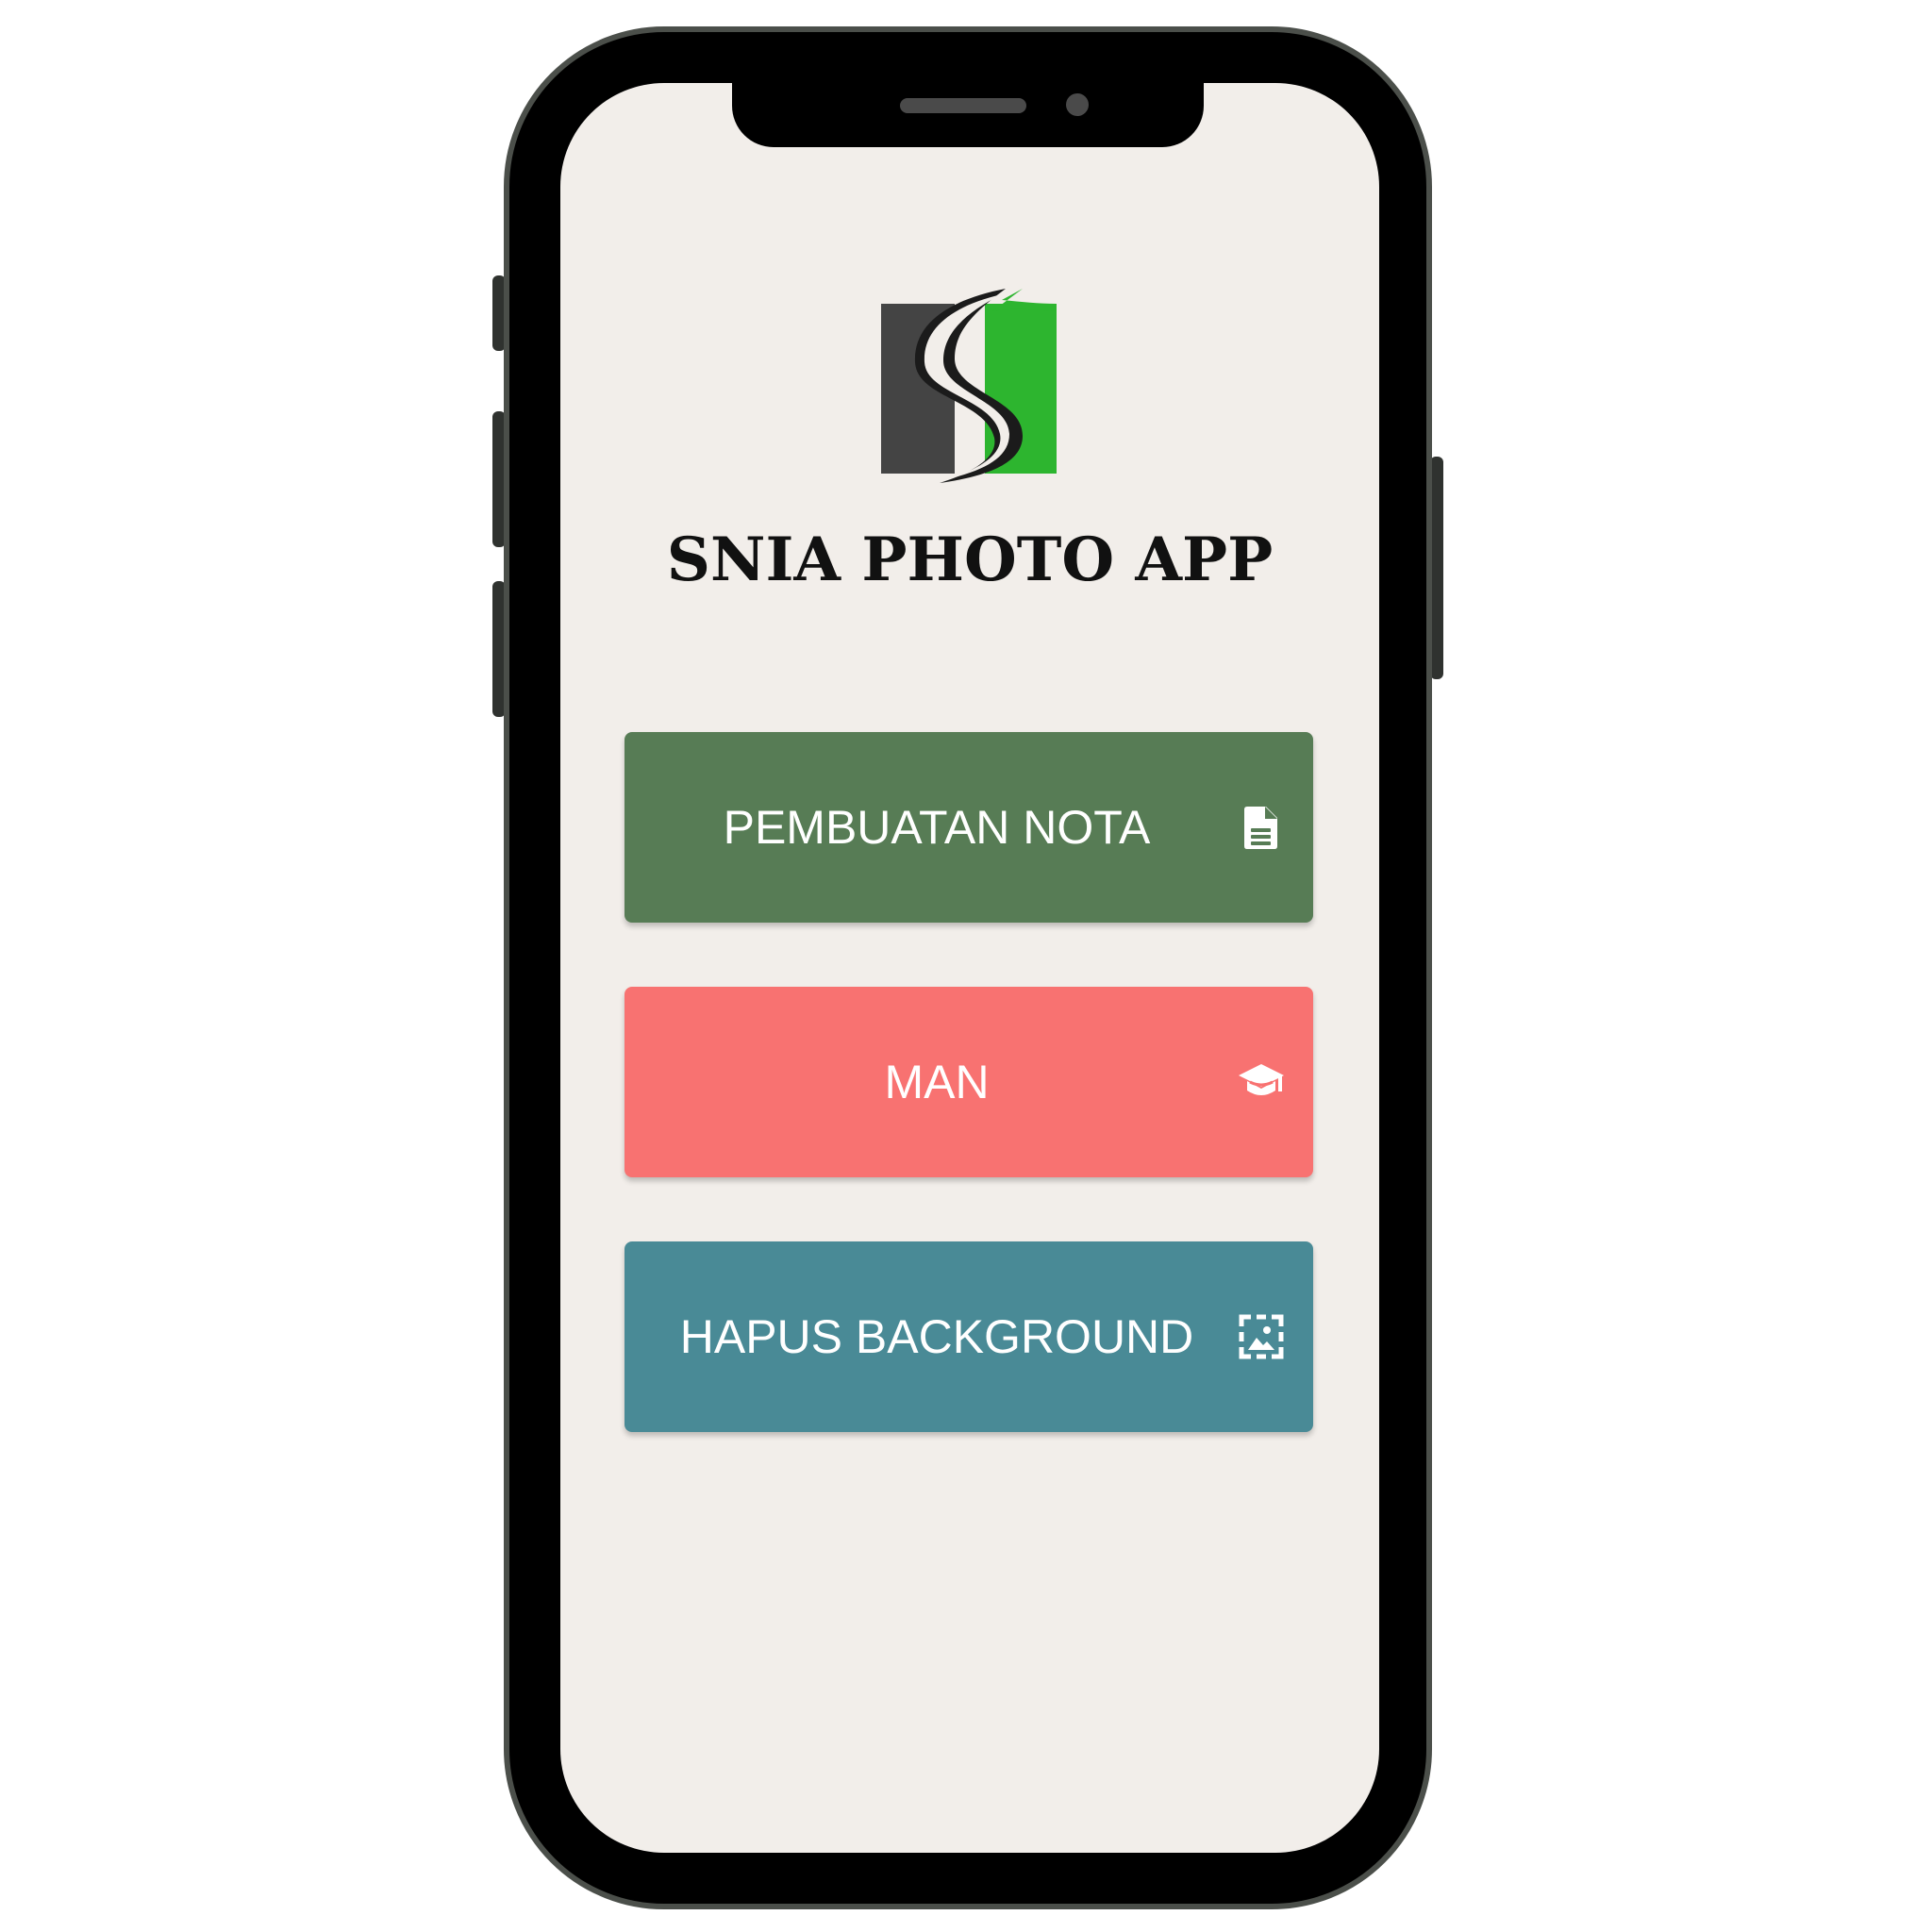 The height and width of the screenshot is (1932, 1932). I want to click on hapus-background-button: HAPUS BACKGROUND, so click(969, 1336).